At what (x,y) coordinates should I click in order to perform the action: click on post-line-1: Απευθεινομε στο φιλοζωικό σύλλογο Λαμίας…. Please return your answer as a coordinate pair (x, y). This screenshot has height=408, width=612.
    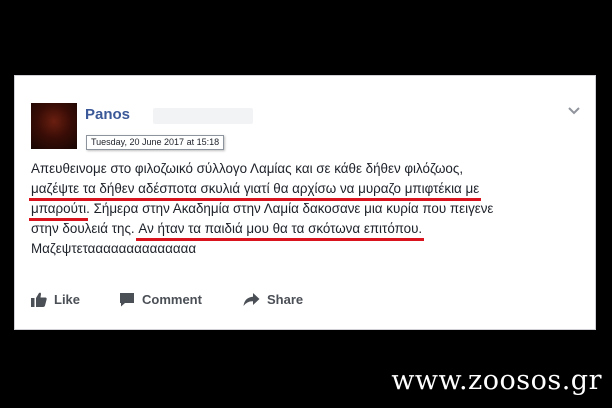
    Looking at the image, I should click on (311, 169).